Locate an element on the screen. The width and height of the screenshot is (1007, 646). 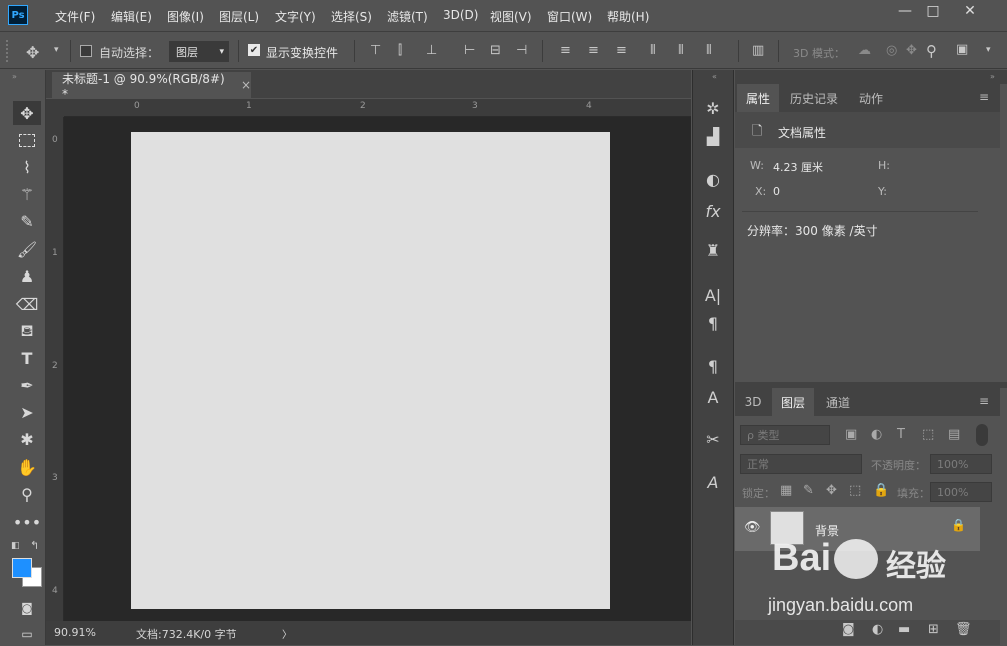
filter-adjustment-icon: ◐ is located at coordinates (876, 434).